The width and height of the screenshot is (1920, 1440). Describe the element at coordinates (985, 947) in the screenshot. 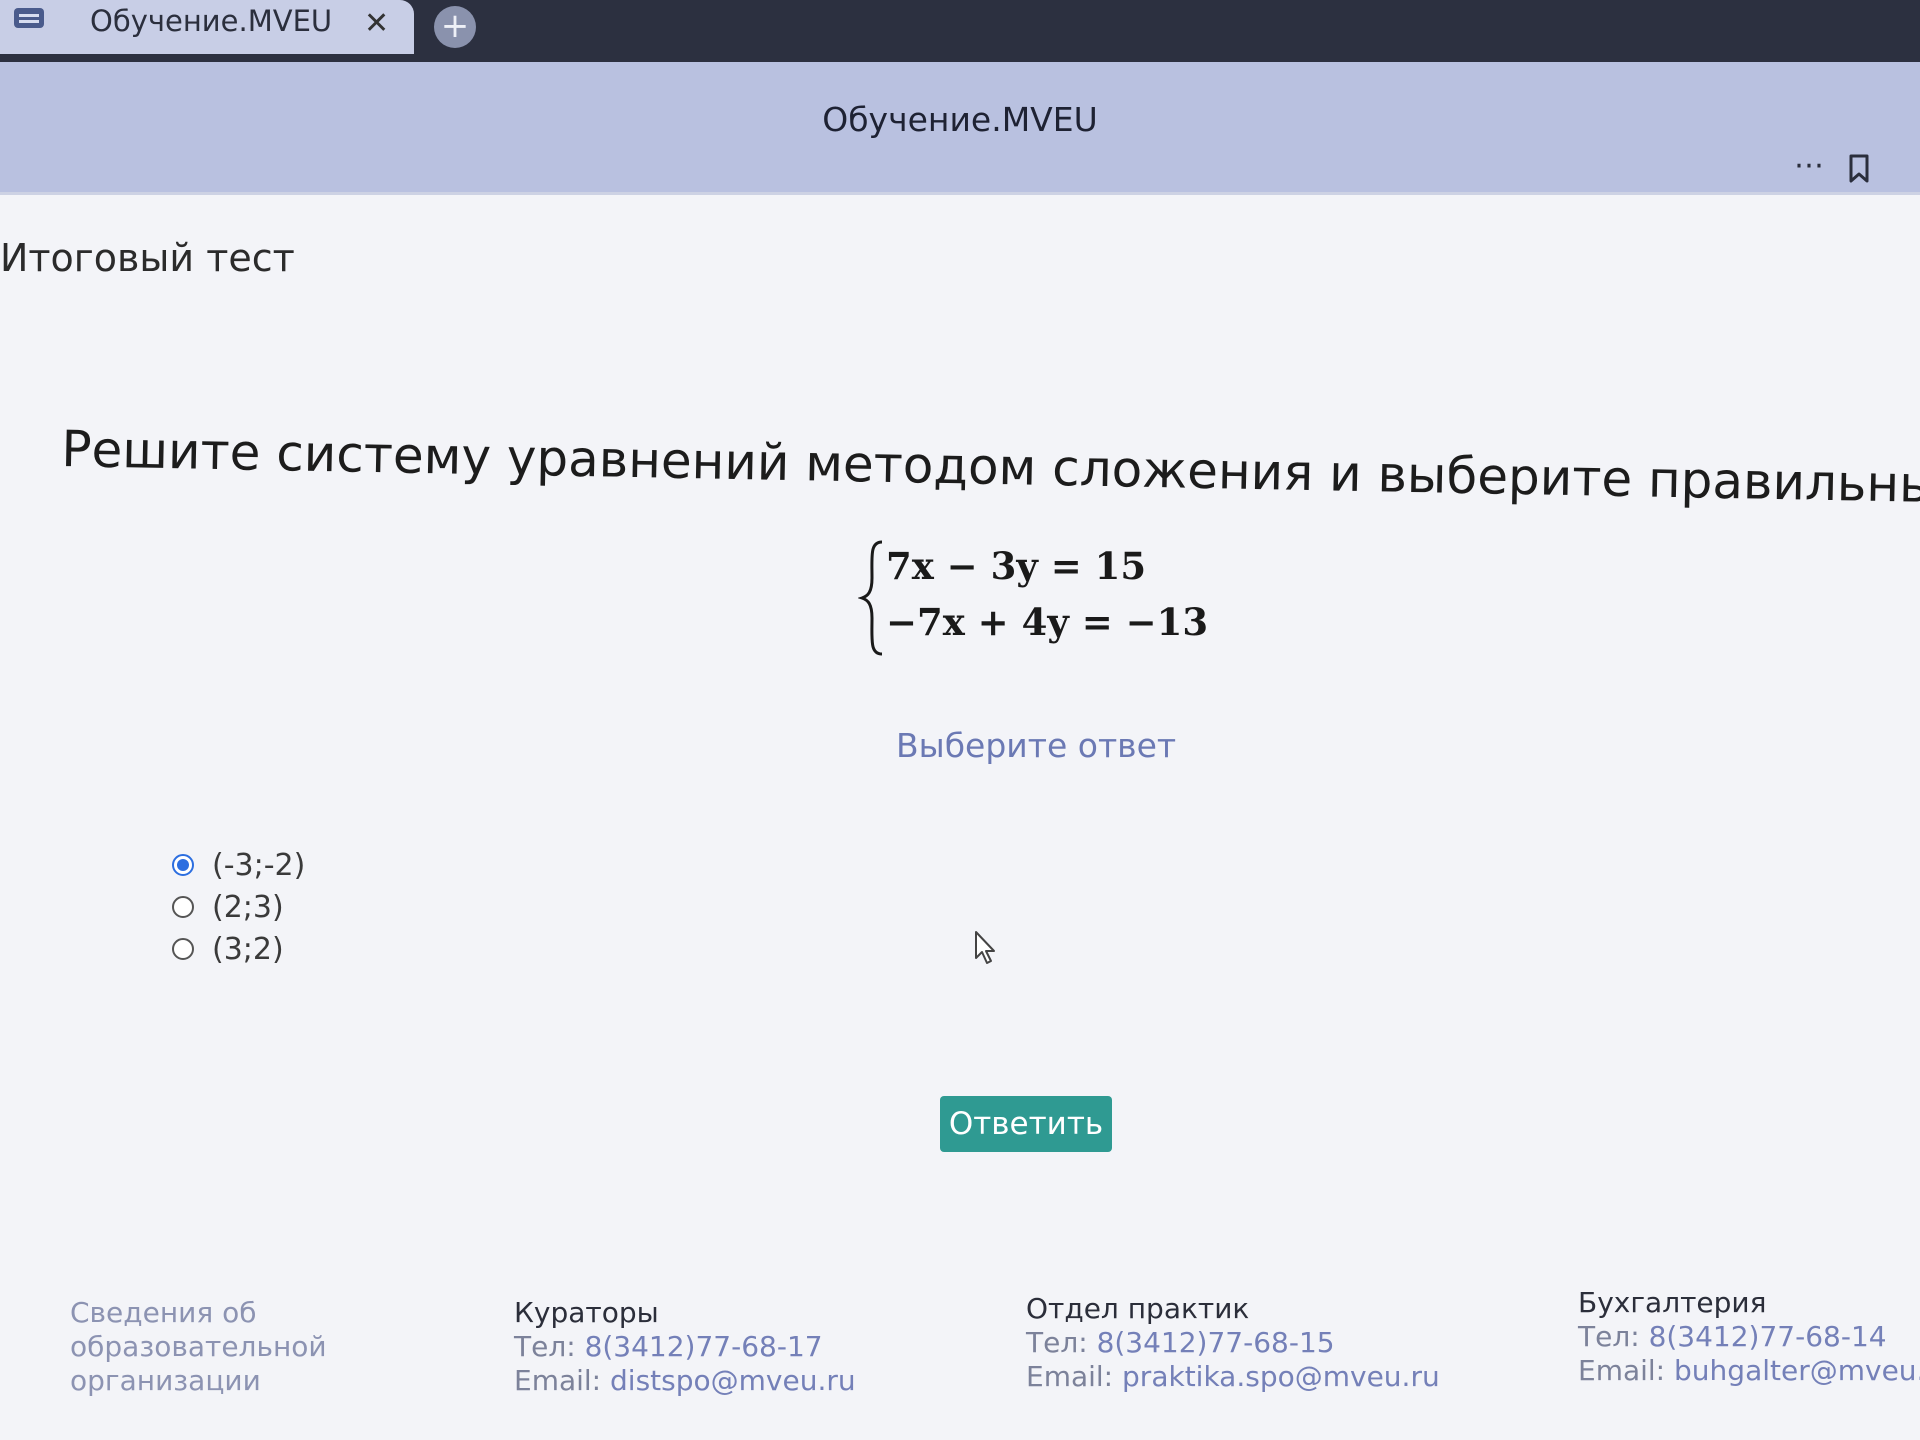

I see `mouse-cursor-icon` at that location.